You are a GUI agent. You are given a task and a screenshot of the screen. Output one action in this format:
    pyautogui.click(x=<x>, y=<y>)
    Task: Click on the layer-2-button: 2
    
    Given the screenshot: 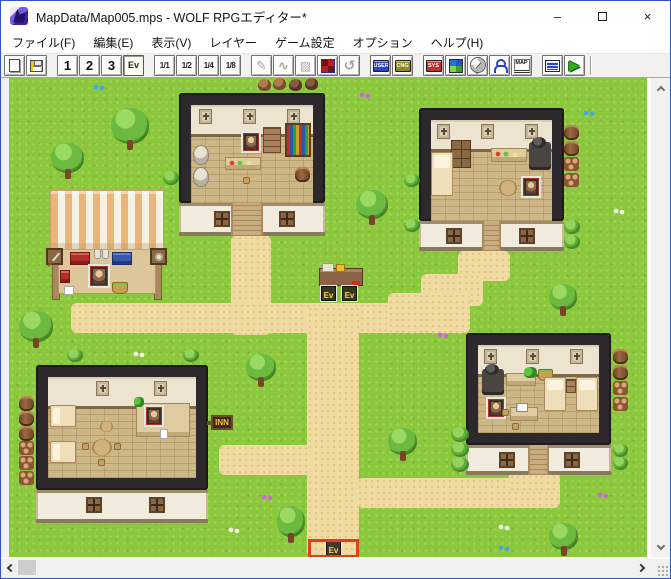 What is the action you would take?
    pyautogui.click(x=89, y=65)
    